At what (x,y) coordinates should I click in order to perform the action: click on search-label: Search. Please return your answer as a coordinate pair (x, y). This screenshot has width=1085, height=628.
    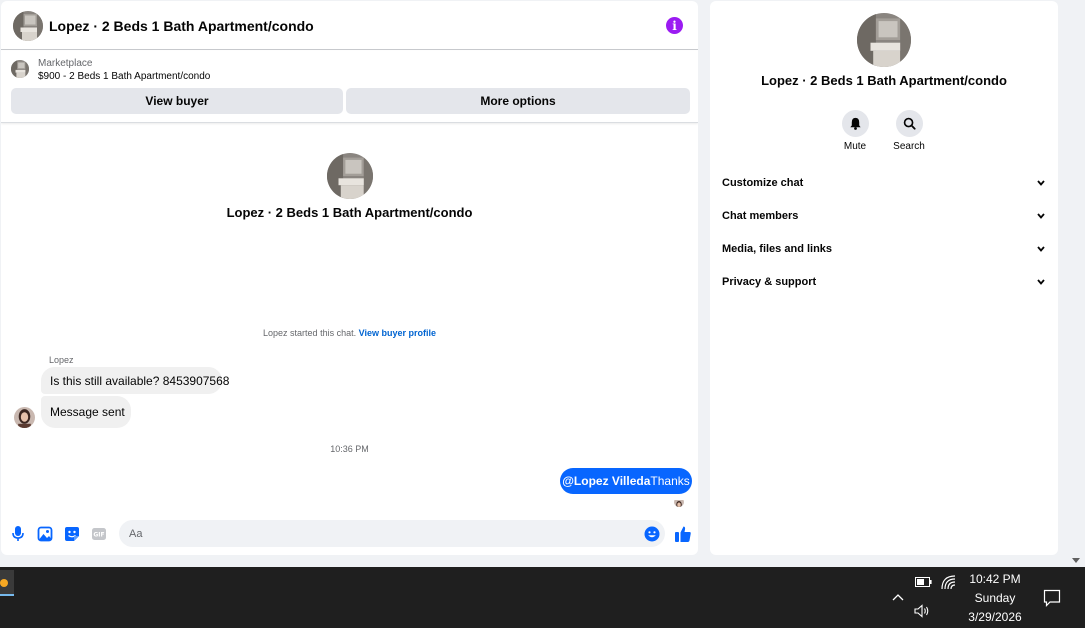
    Looking at the image, I should click on (909, 146).